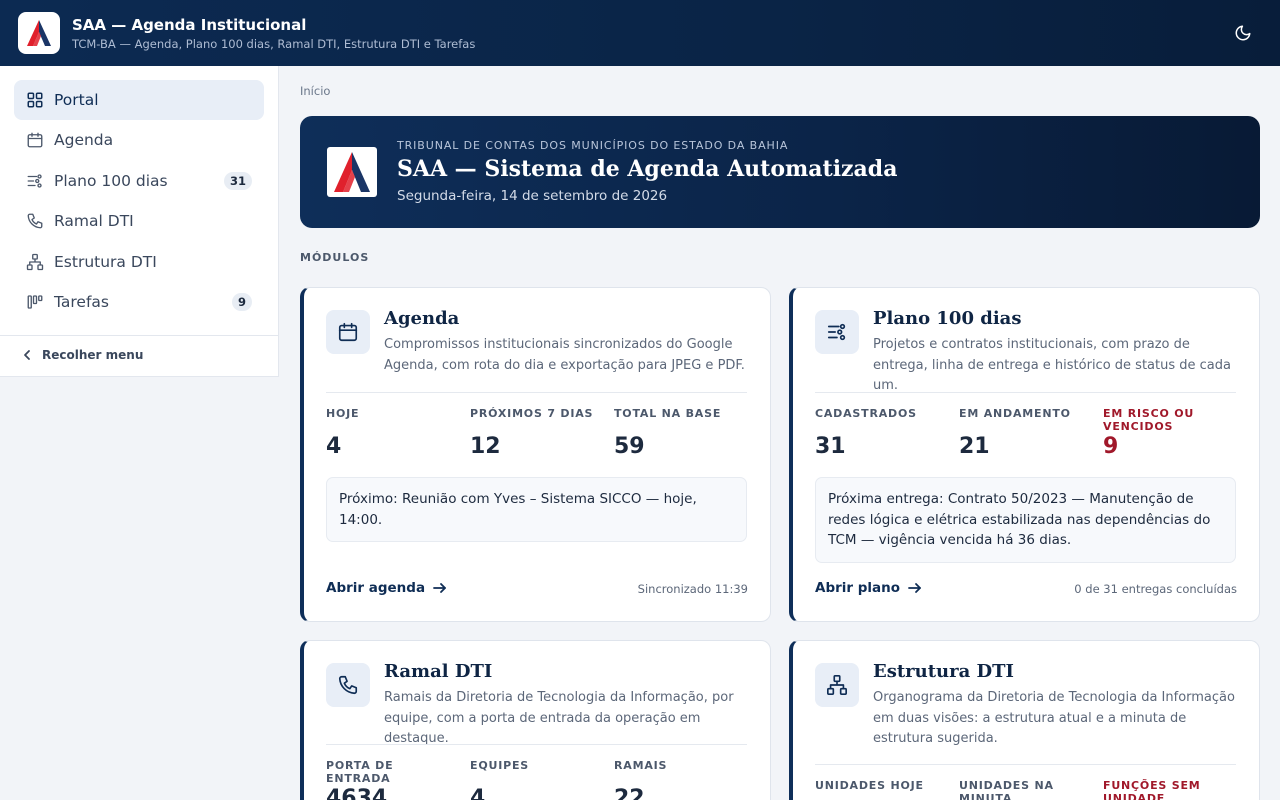 Image resolution: width=1280 pixels, height=800 pixels. I want to click on count-badge: 9, so click(241, 301).